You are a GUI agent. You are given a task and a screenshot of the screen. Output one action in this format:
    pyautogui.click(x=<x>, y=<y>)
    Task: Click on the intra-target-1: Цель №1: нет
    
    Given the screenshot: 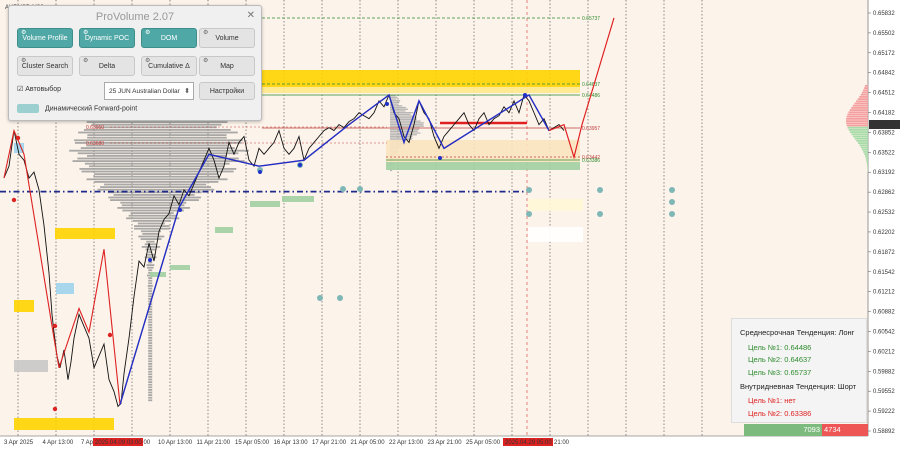 What is the action you would take?
    pyautogui.click(x=772, y=400)
    